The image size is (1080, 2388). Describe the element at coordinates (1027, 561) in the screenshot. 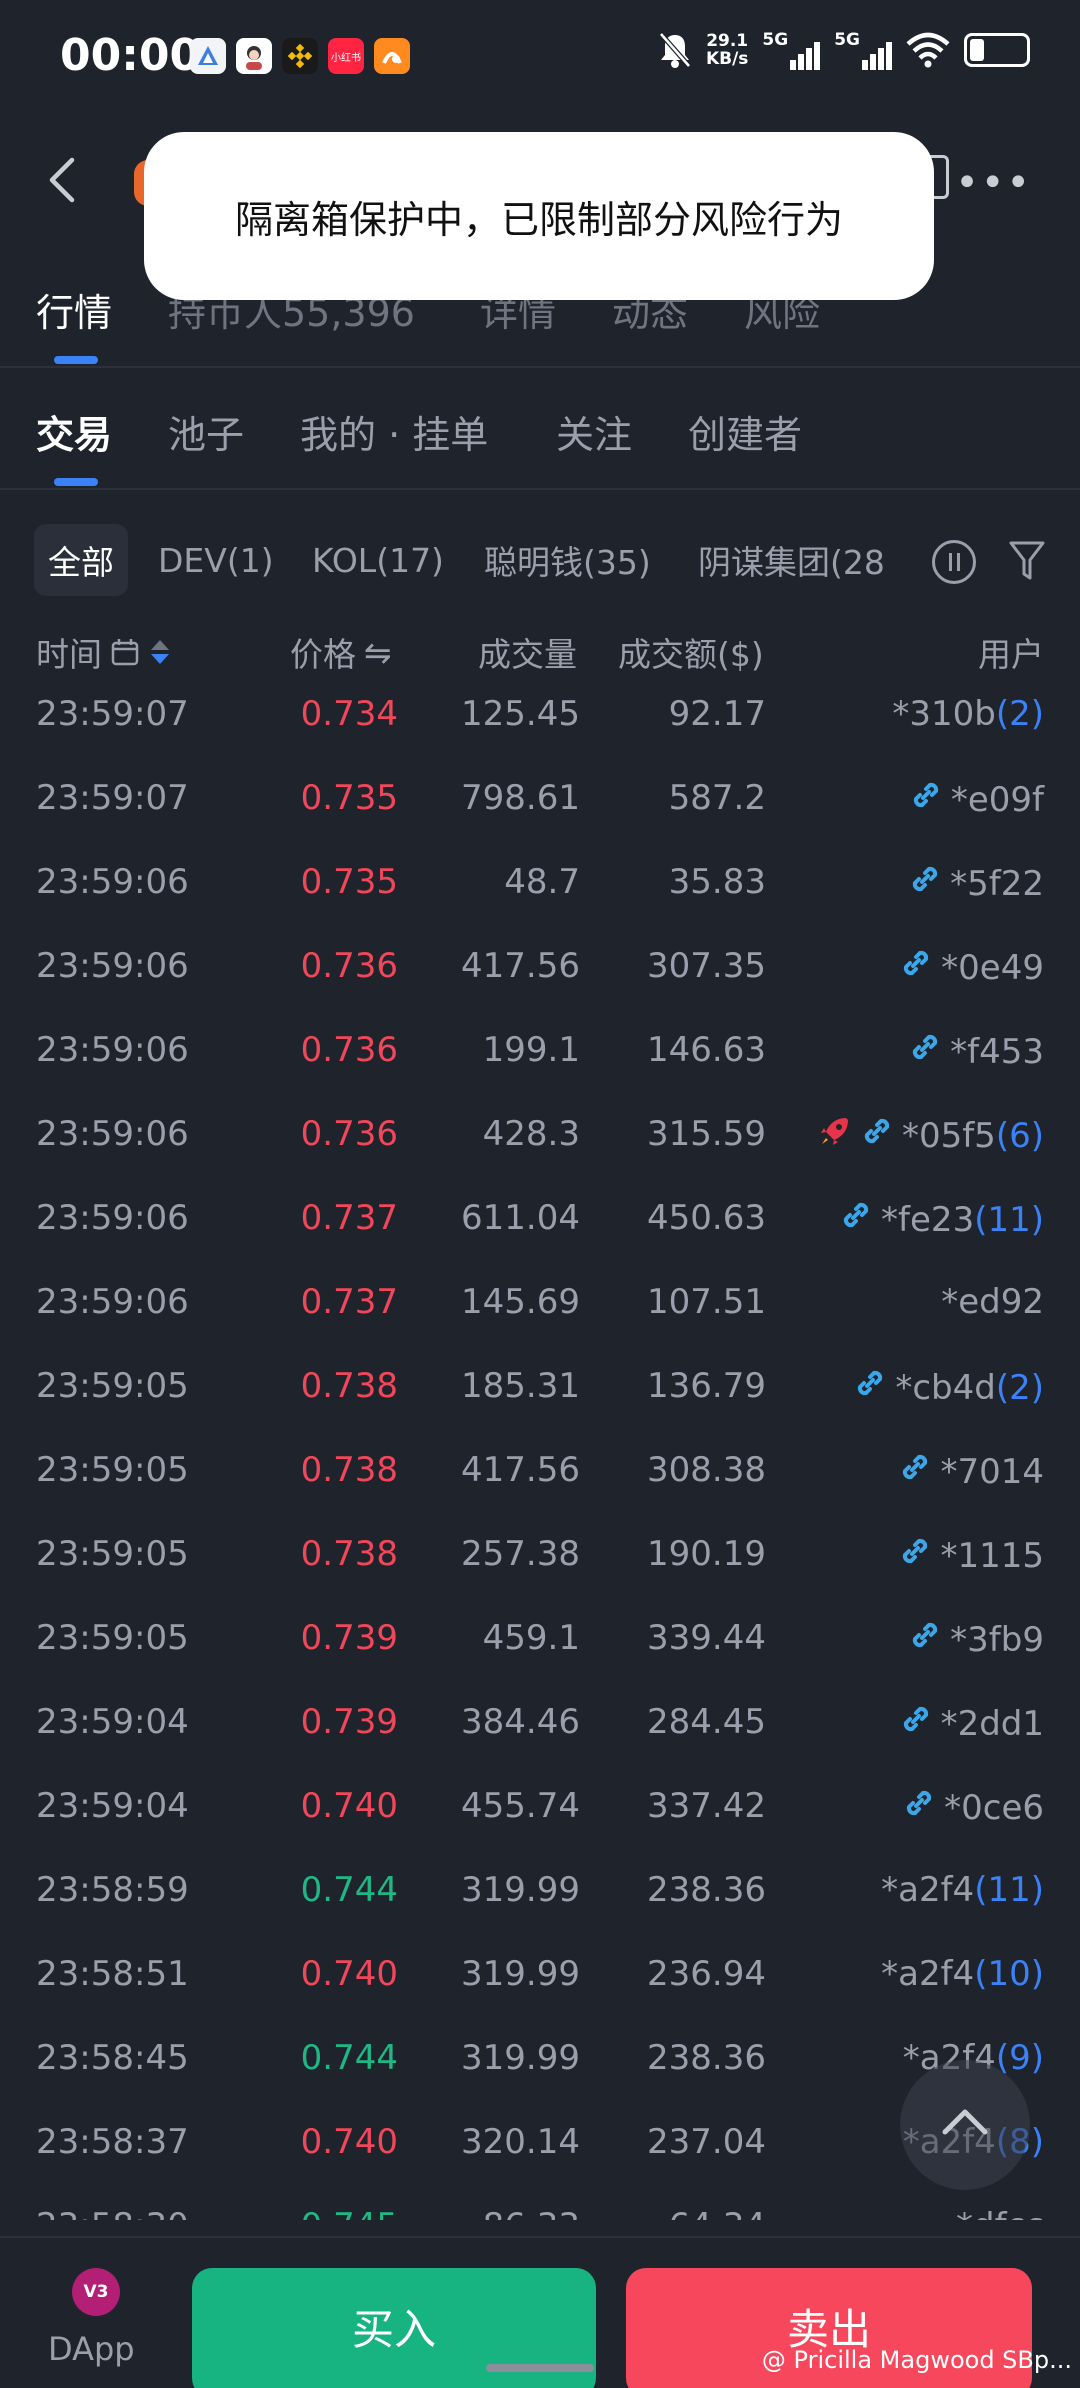

I see `filter-funnel-icon` at that location.